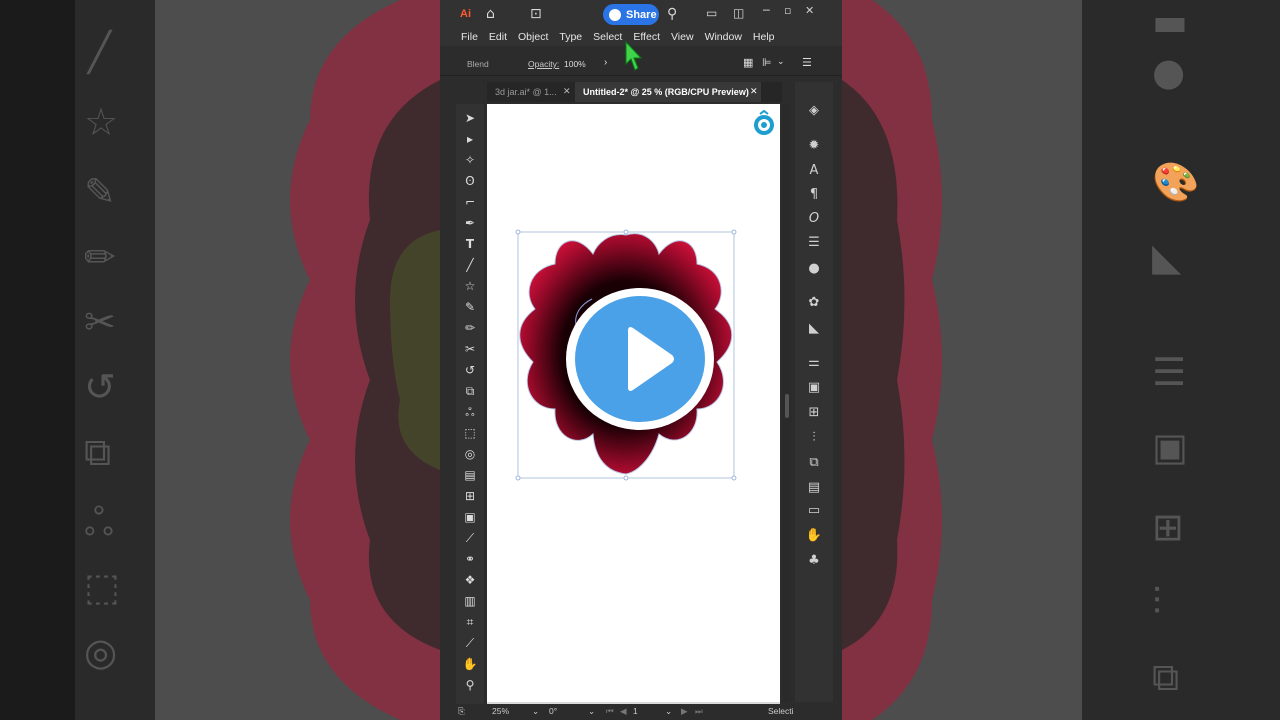  Describe the element at coordinates (470, 559) in the screenshot. I see `blend-icon: ⚭` at that location.